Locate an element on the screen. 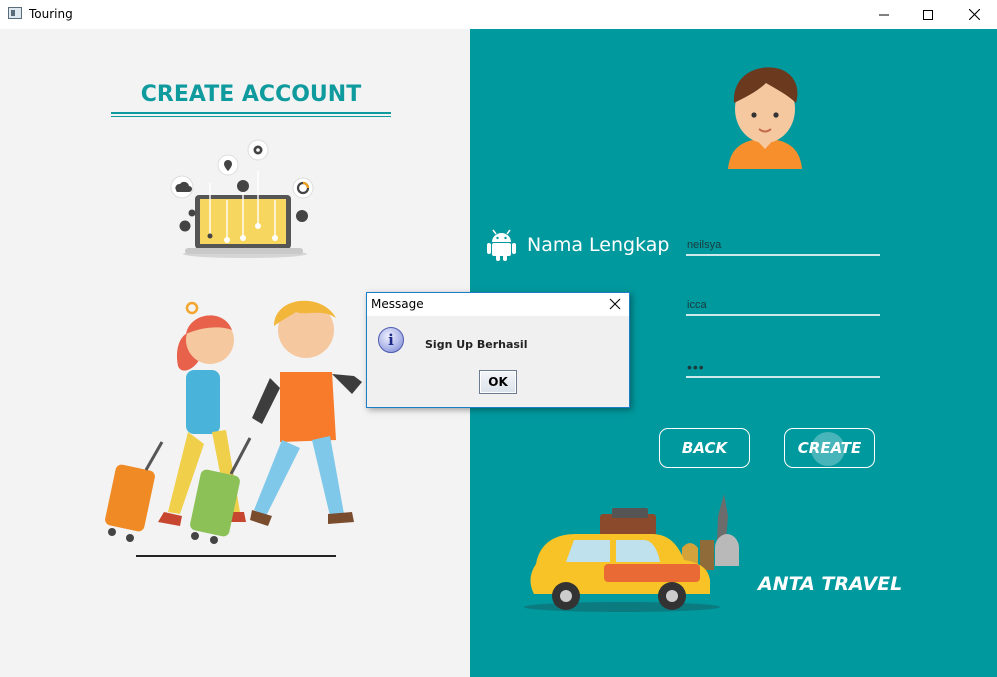 The image size is (997, 677). title-underline is located at coordinates (251, 113).